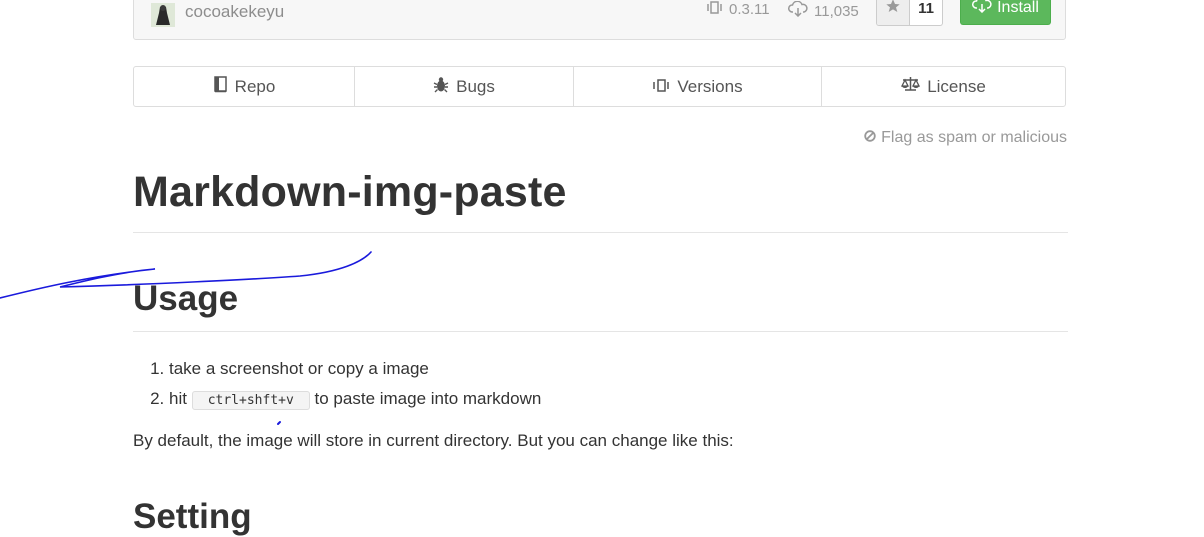 The width and height of the screenshot is (1204, 537). What do you see at coordinates (749, 9) in the screenshot?
I see `version-value: 0.3.11` at bounding box center [749, 9].